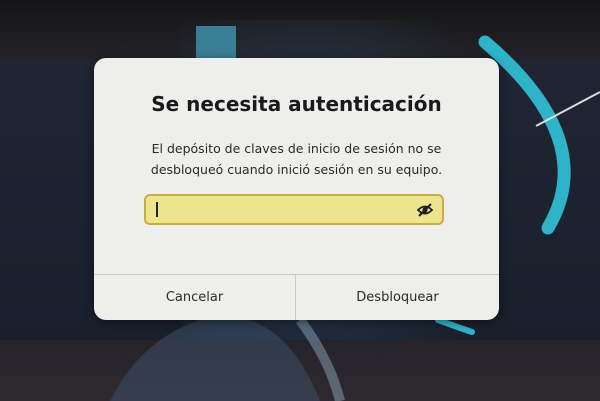  Describe the element at coordinates (157, 209) in the screenshot. I see `text-cursor` at that location.